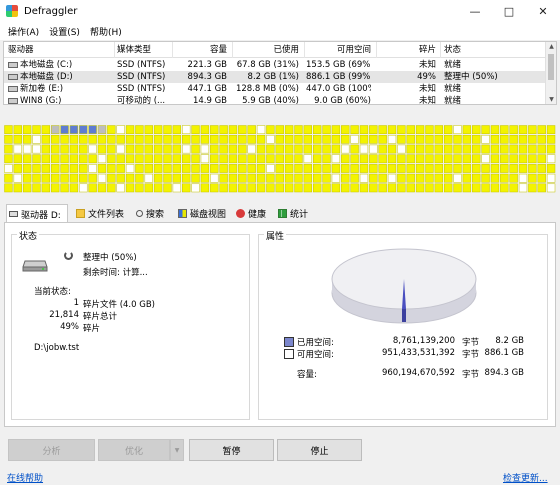 This screenshot has height=485, width=560. I want to click on drive-list-header: 驱动器 媒体类型 容量 已使用 可用空间 碎片 状态, so click(275, 50).